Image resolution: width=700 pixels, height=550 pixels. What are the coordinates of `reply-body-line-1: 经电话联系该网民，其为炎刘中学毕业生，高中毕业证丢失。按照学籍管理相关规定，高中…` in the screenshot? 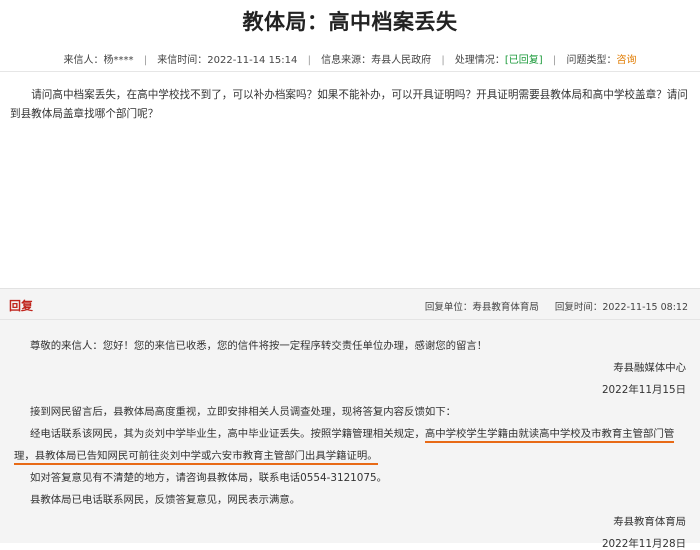 It's located at (352, 434).